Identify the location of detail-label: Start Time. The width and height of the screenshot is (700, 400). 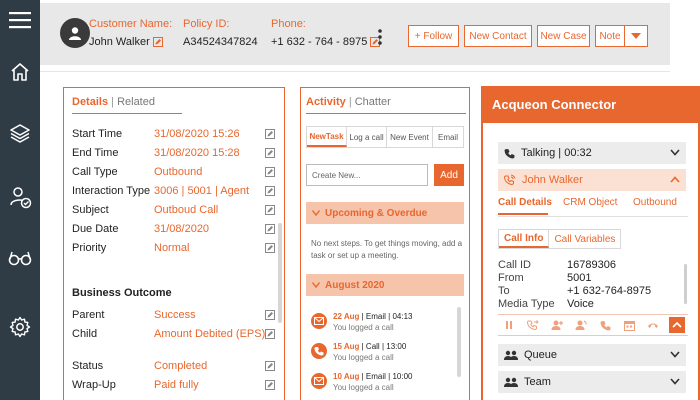
(97, 134).